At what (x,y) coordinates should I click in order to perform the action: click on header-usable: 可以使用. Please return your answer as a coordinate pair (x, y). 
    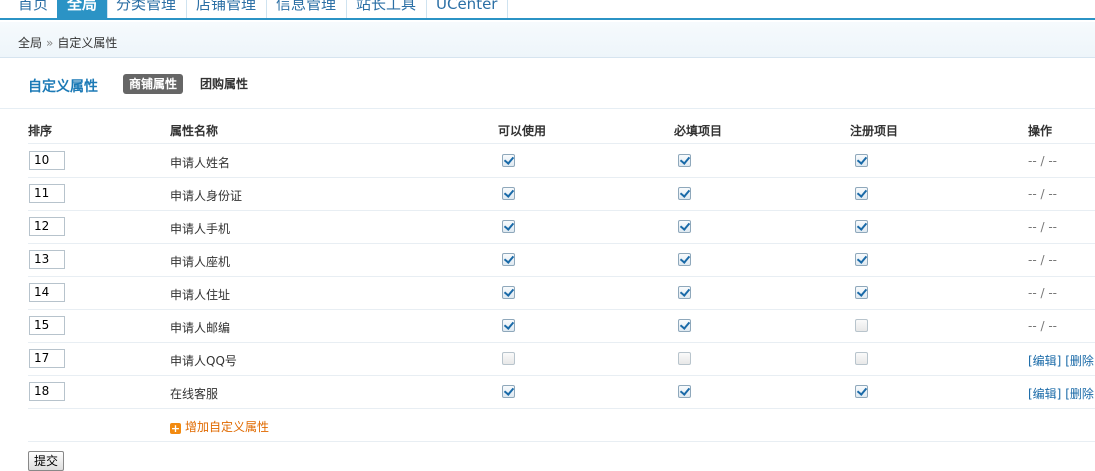
    Looking at the image, I should click on (522, 131).